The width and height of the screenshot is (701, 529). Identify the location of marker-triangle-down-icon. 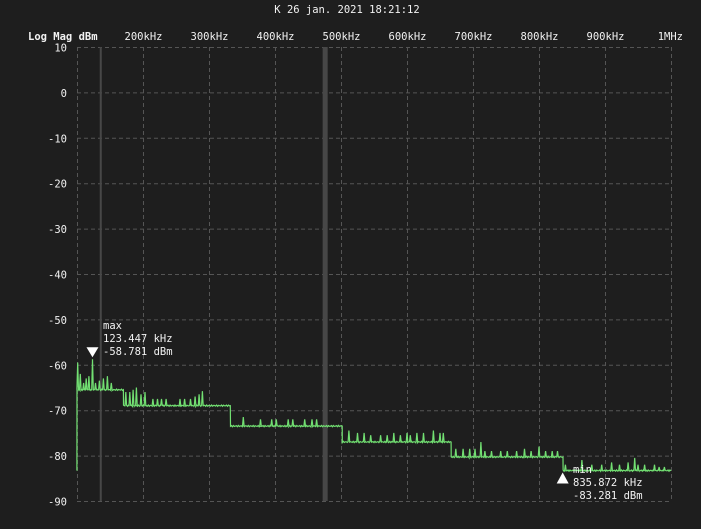
(92, 352).